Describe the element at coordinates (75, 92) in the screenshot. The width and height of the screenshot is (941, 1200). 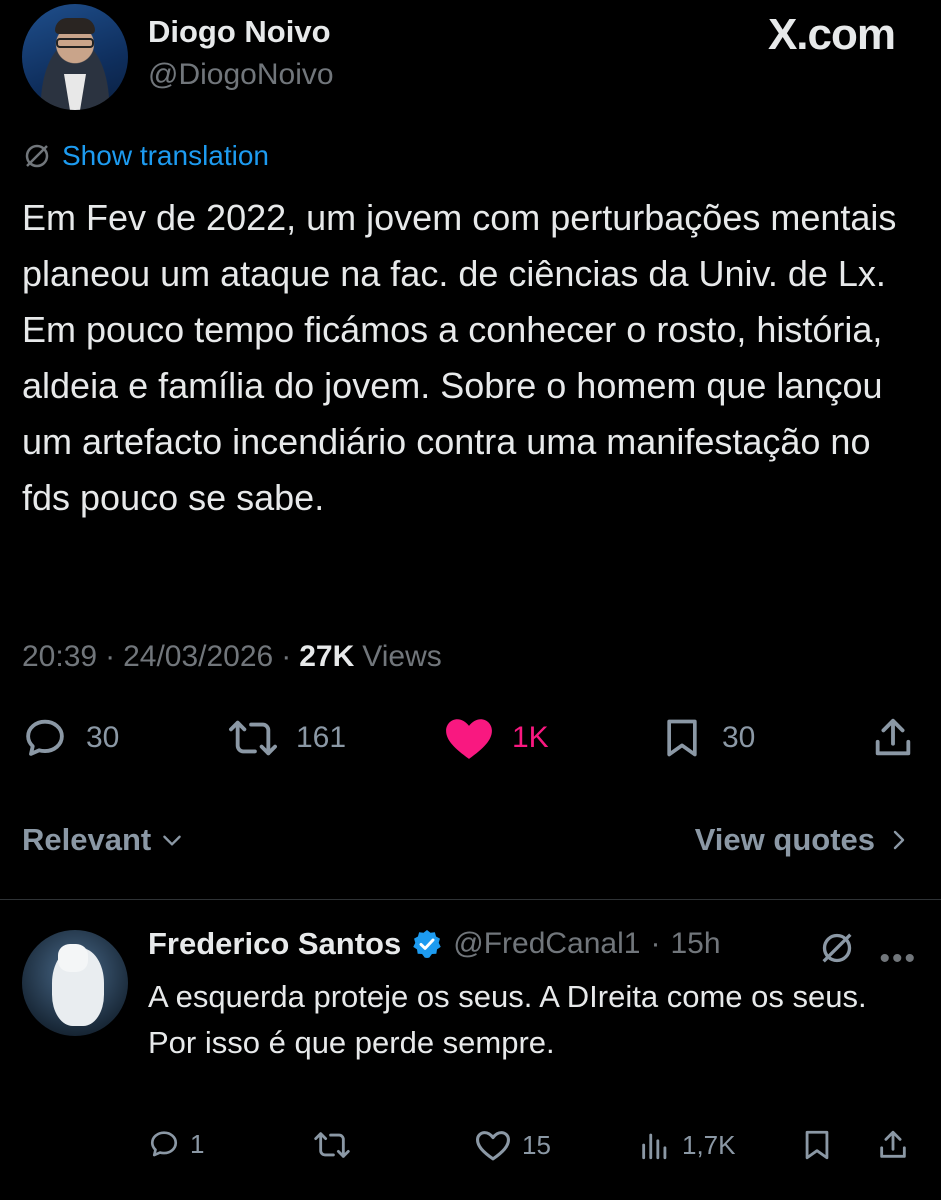
I see `avatar-shirt` at that location.